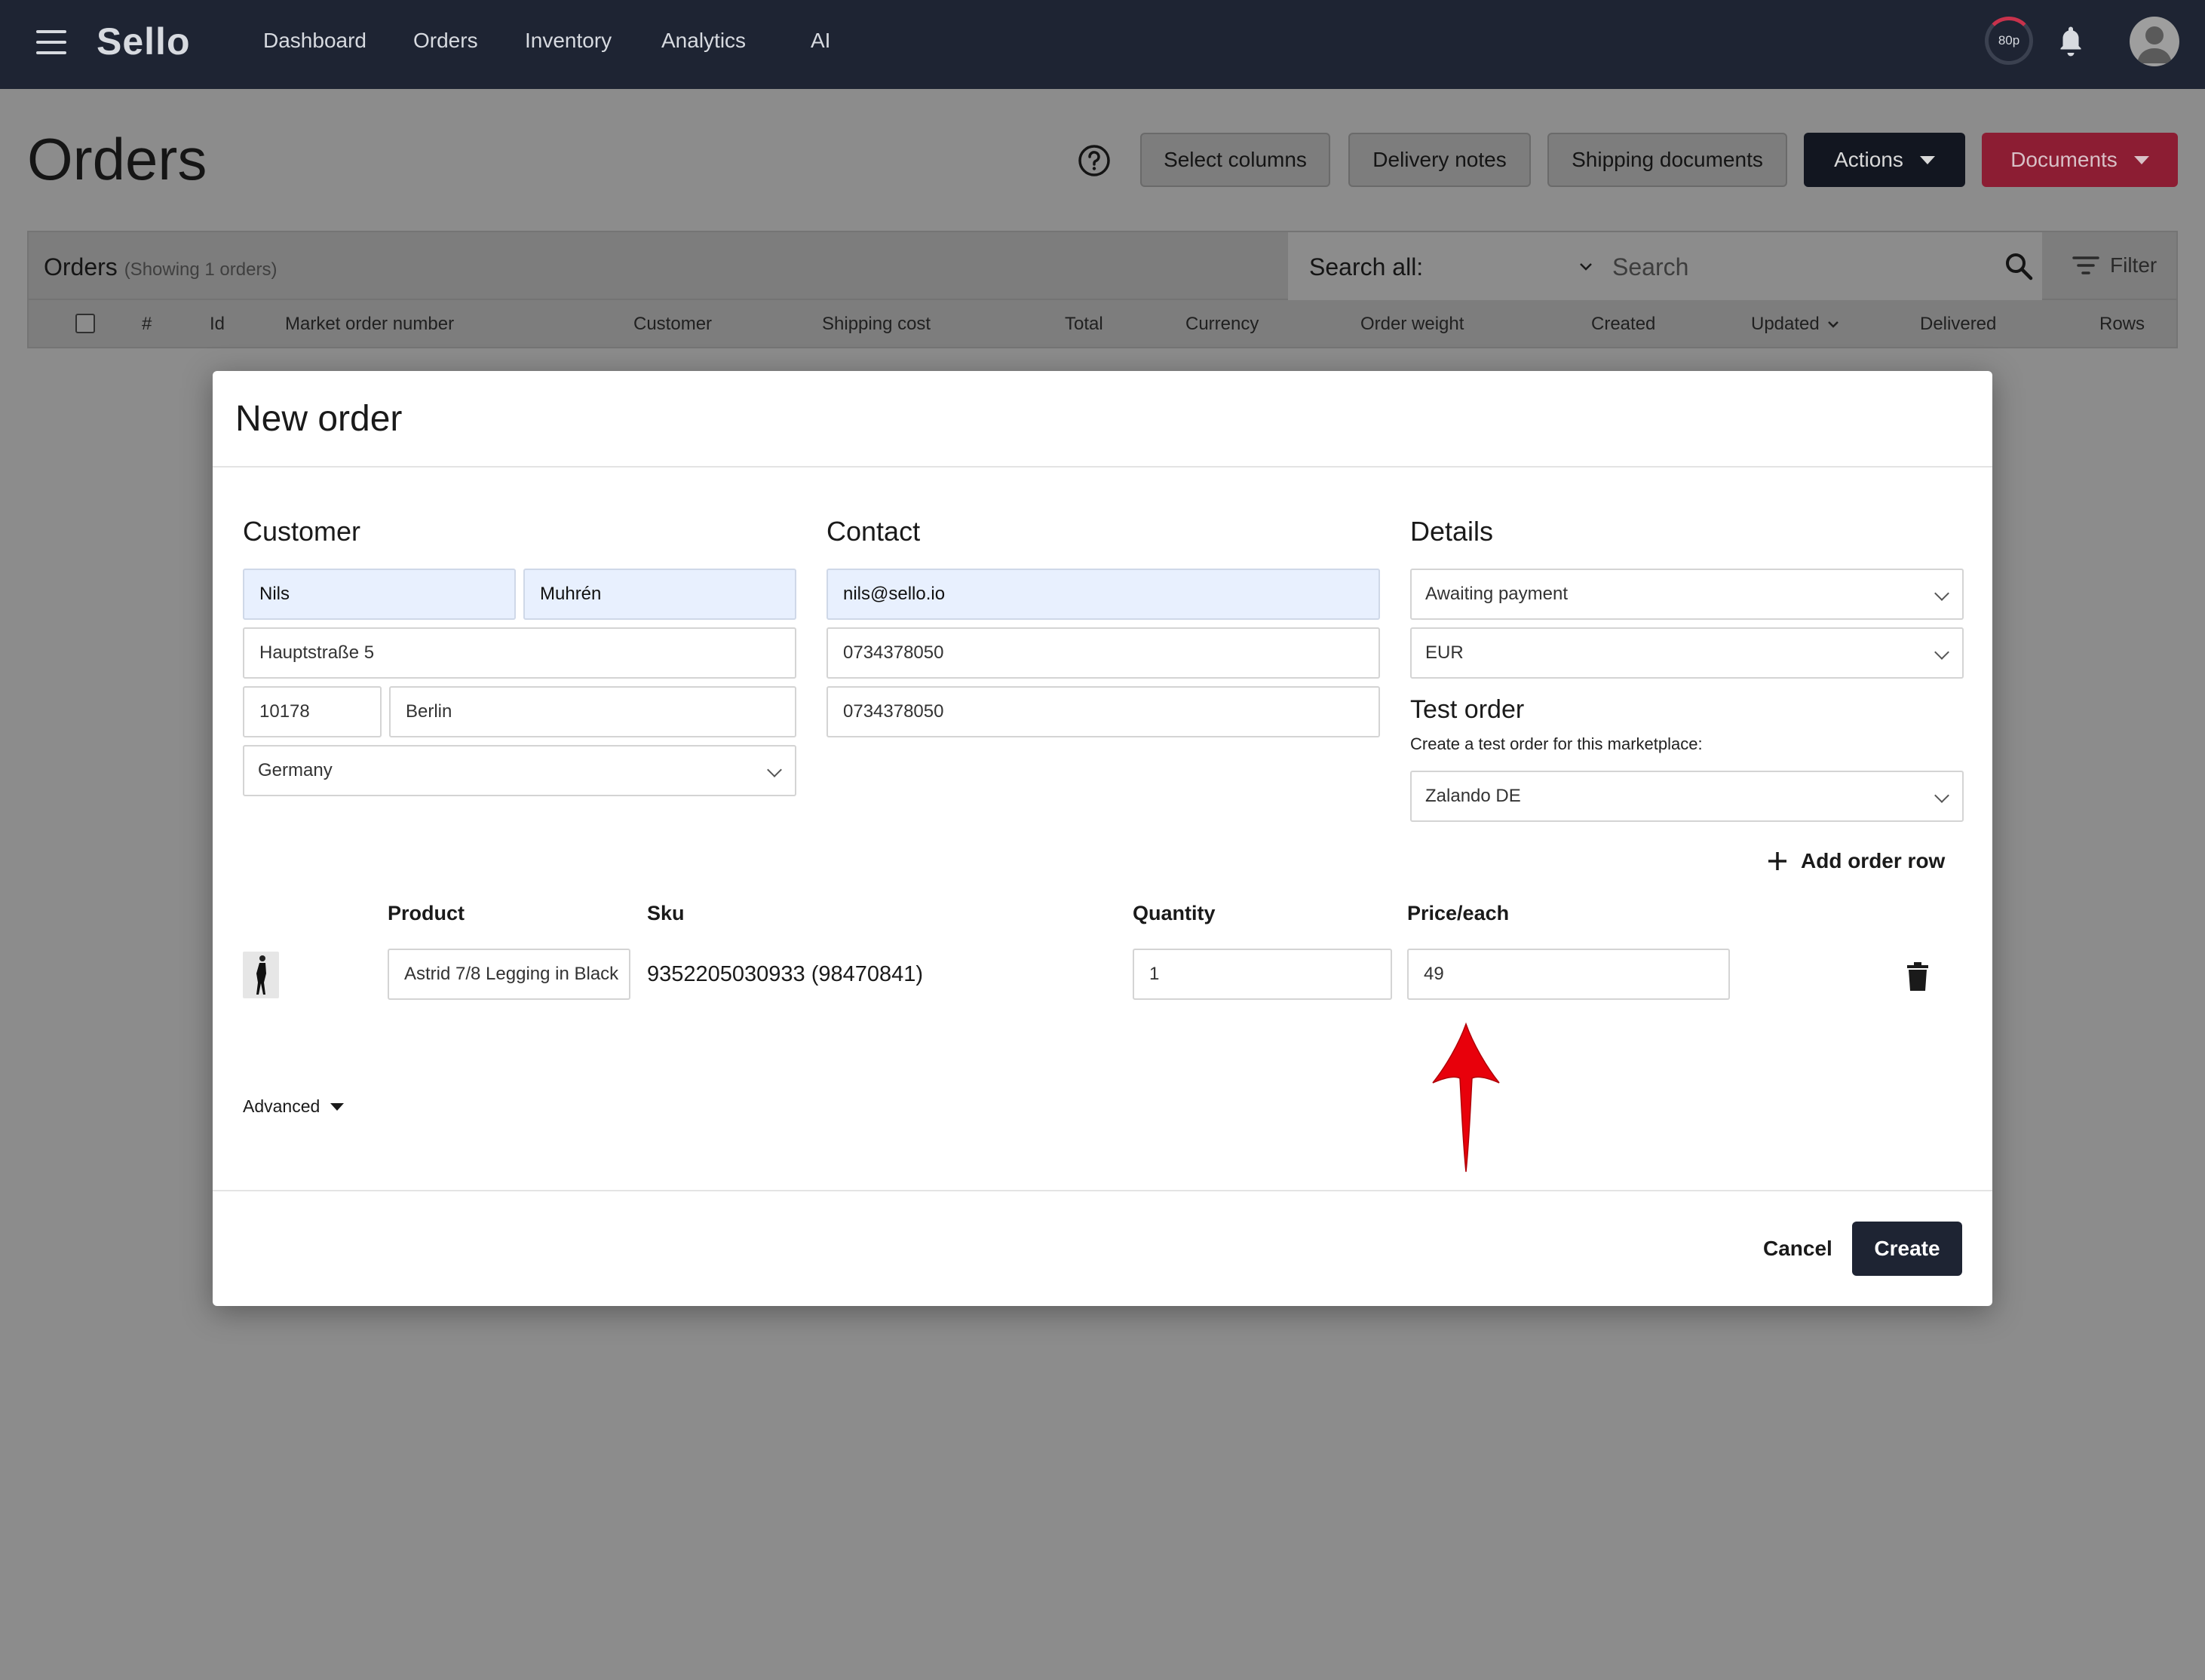 The width and height of the screenshot is (2205, 1680). I want to click on avatar, so click(2154, 41).